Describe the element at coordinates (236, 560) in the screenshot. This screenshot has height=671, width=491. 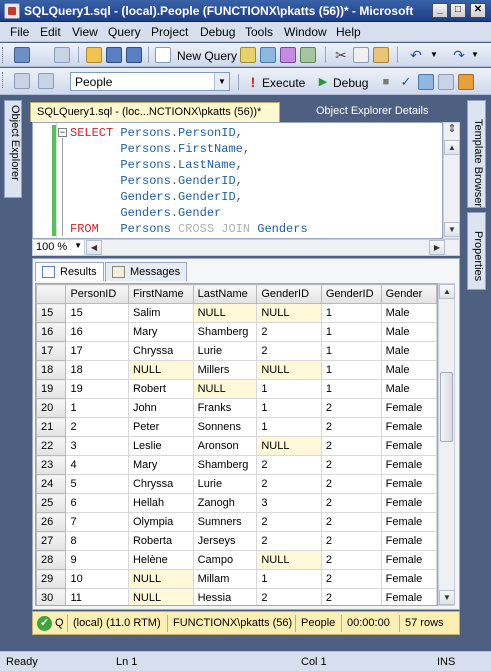
I see `table-row: 28 9 Helène Campo NULL 2 Female` at that location.